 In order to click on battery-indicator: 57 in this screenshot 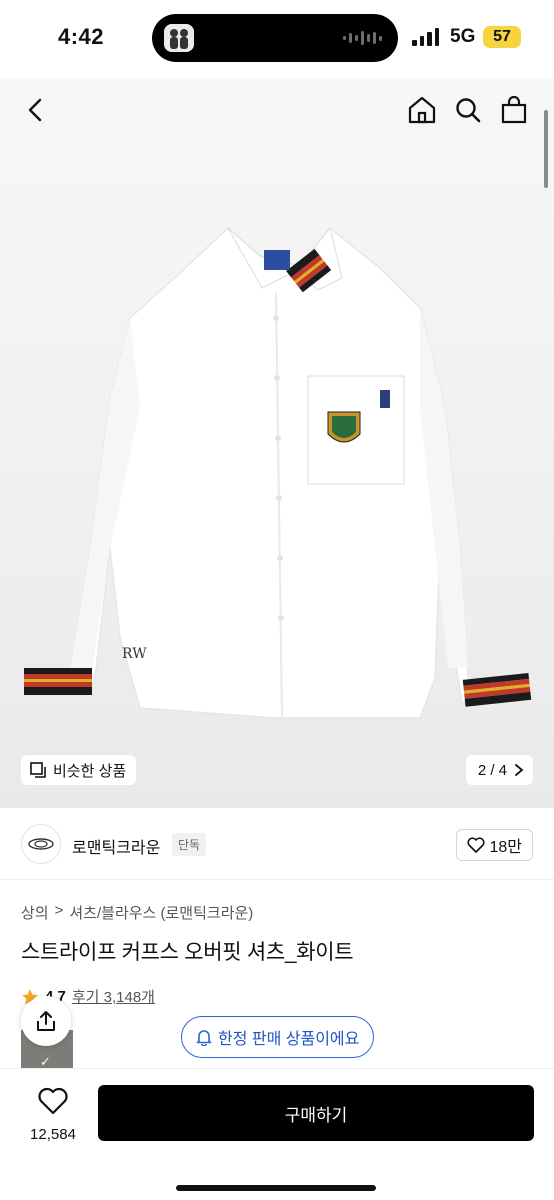, I will do `click(502, 37)`.